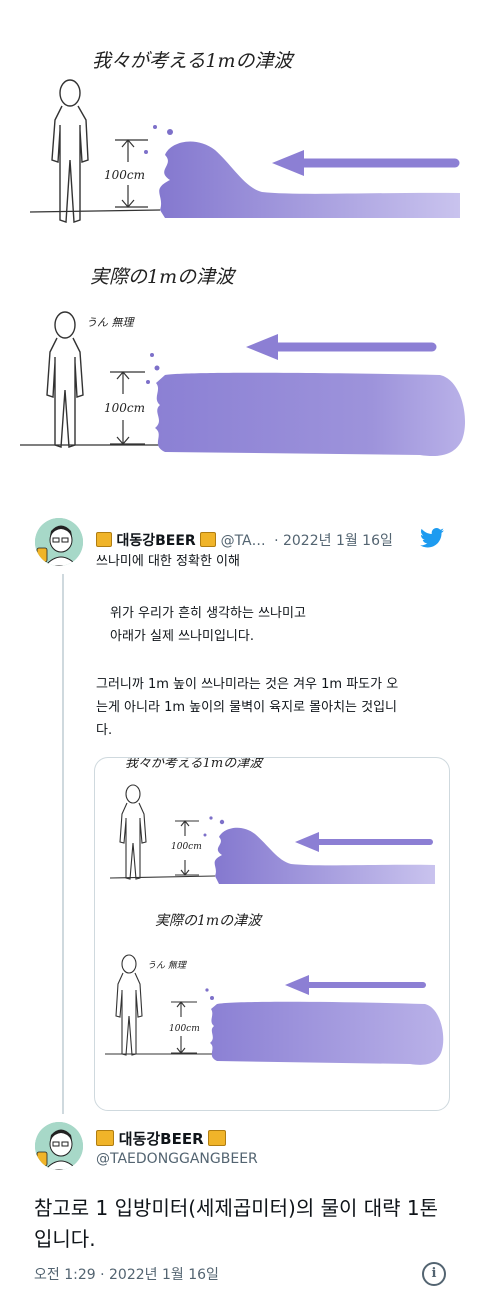  Describe the element at coordinates (236, 1208) in the screenshot. I see `reply-text-1: 참고로 1 입방미터(세제곱미터)의 물이 대략 1톤` at that location.